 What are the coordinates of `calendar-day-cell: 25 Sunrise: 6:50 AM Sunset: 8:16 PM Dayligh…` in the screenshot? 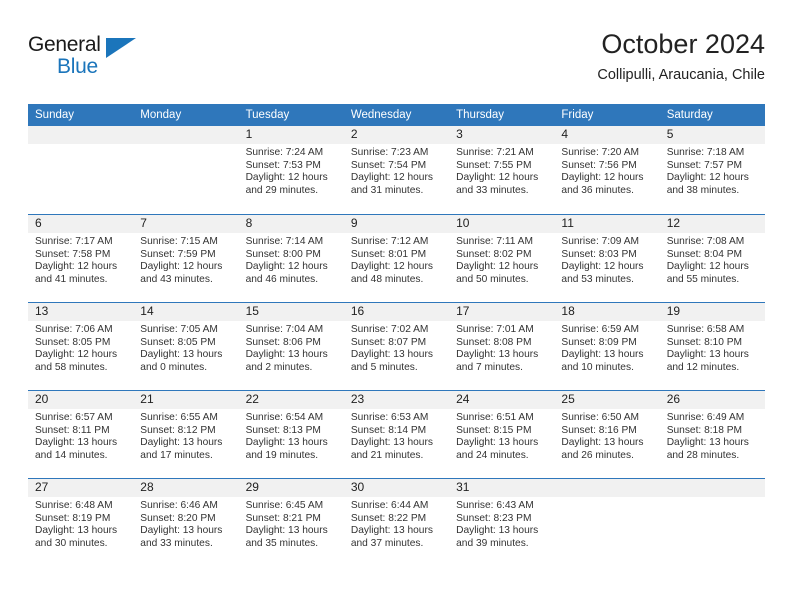 It's located at (607, 434).